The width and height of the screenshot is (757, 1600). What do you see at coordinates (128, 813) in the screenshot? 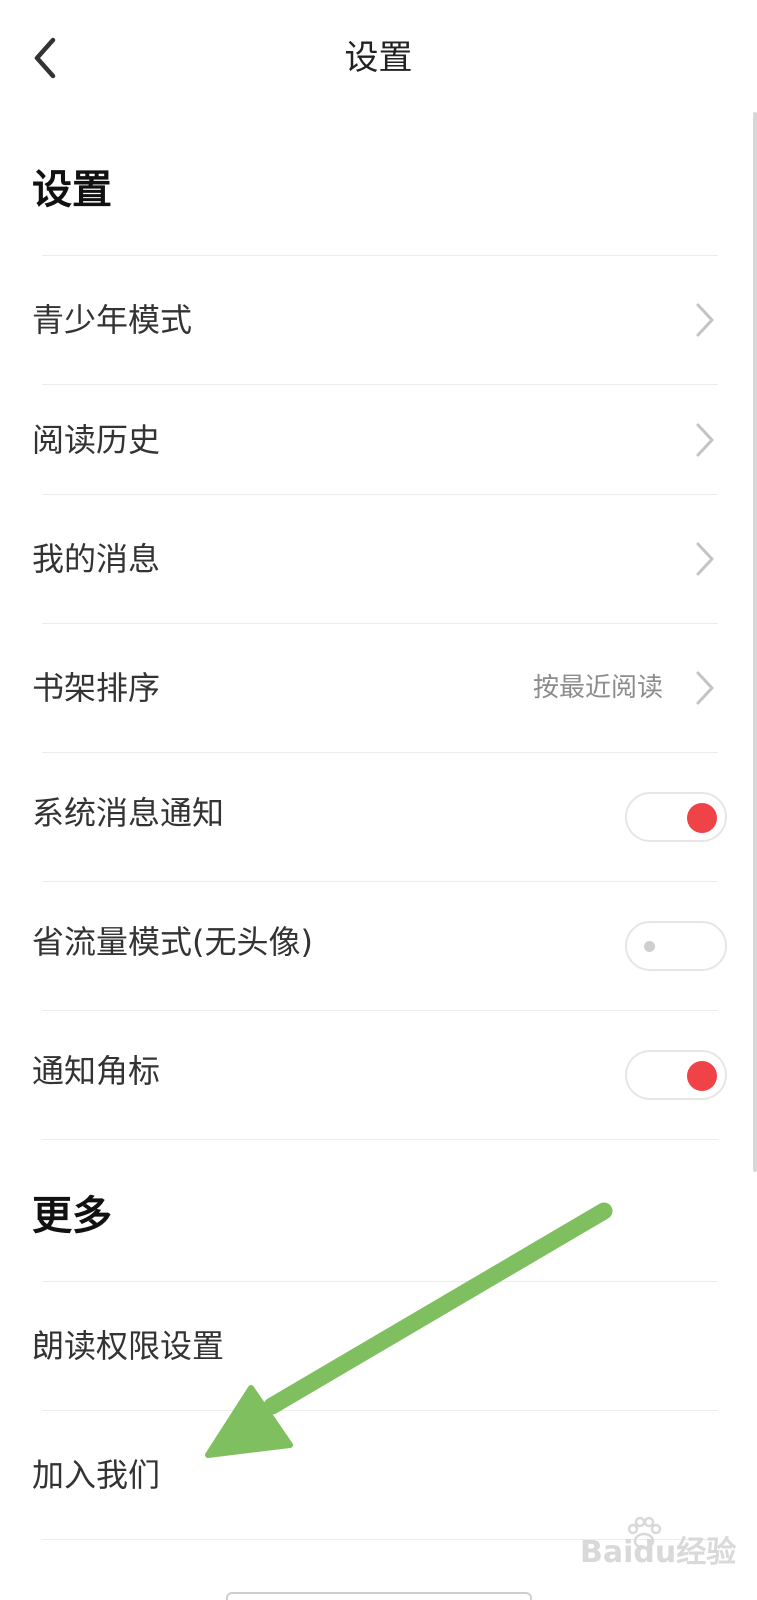
I see `row-label: 系统消息通知` at bounding box center [128, 813].